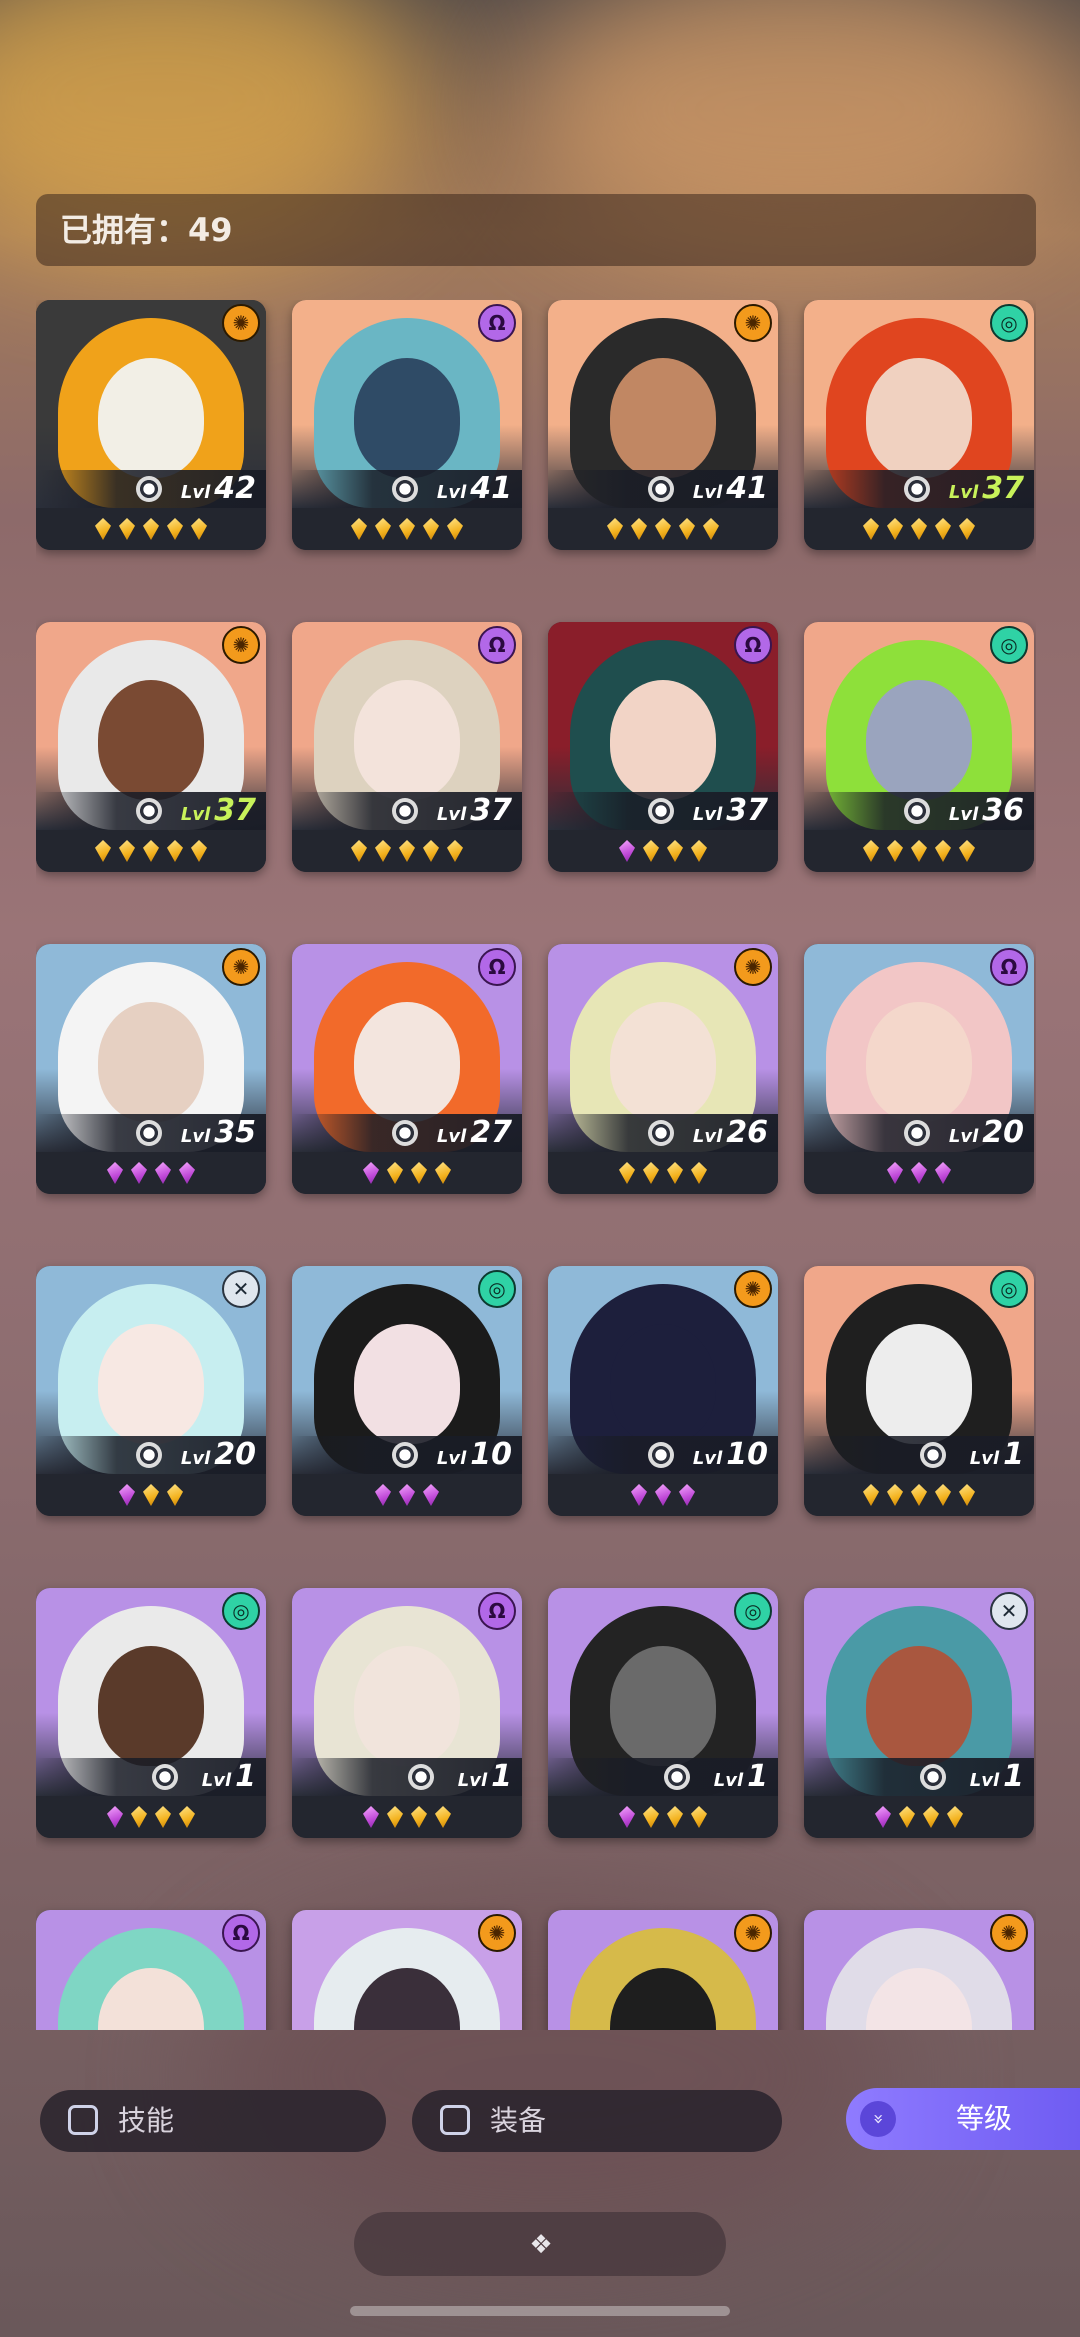 This screenshot has width=1080, height=2337. What do you see at coordinates (83, 2120) in the screenshot?
I see `skill-checkbox-icon` at bounding box center [83, 2120].